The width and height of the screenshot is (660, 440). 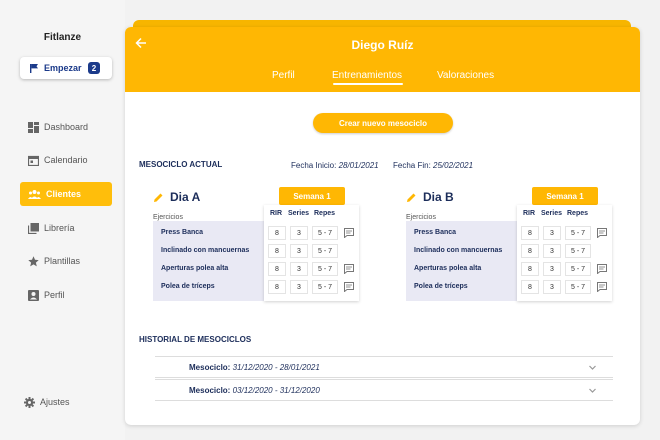 What do you see at coordinates (384, 390) in the screenshot?
I see `history-item: Mesociclo: 03/12/2020 - 31/12/2020` at bounding box center [384, 390].